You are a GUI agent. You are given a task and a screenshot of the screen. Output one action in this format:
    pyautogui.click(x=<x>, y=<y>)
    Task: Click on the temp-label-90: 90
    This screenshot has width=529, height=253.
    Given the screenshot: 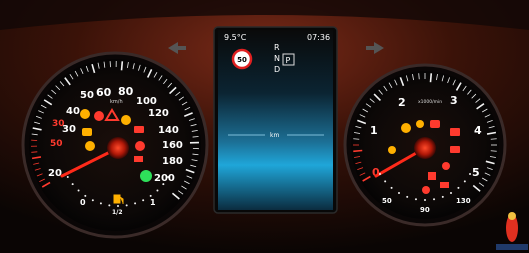 What is the action you would take?
    pyautogui.click(x=425, y=210)
    